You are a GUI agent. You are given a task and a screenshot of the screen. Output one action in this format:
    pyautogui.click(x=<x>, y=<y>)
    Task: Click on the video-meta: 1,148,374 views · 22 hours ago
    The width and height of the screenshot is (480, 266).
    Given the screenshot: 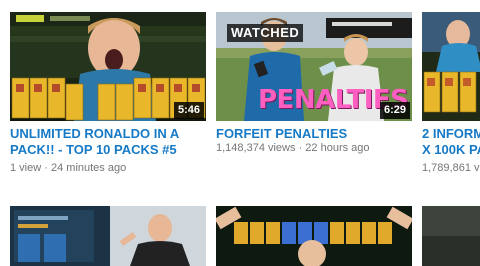 What is the action you would take?
    pyautogui.click(x=316, y=148)
    